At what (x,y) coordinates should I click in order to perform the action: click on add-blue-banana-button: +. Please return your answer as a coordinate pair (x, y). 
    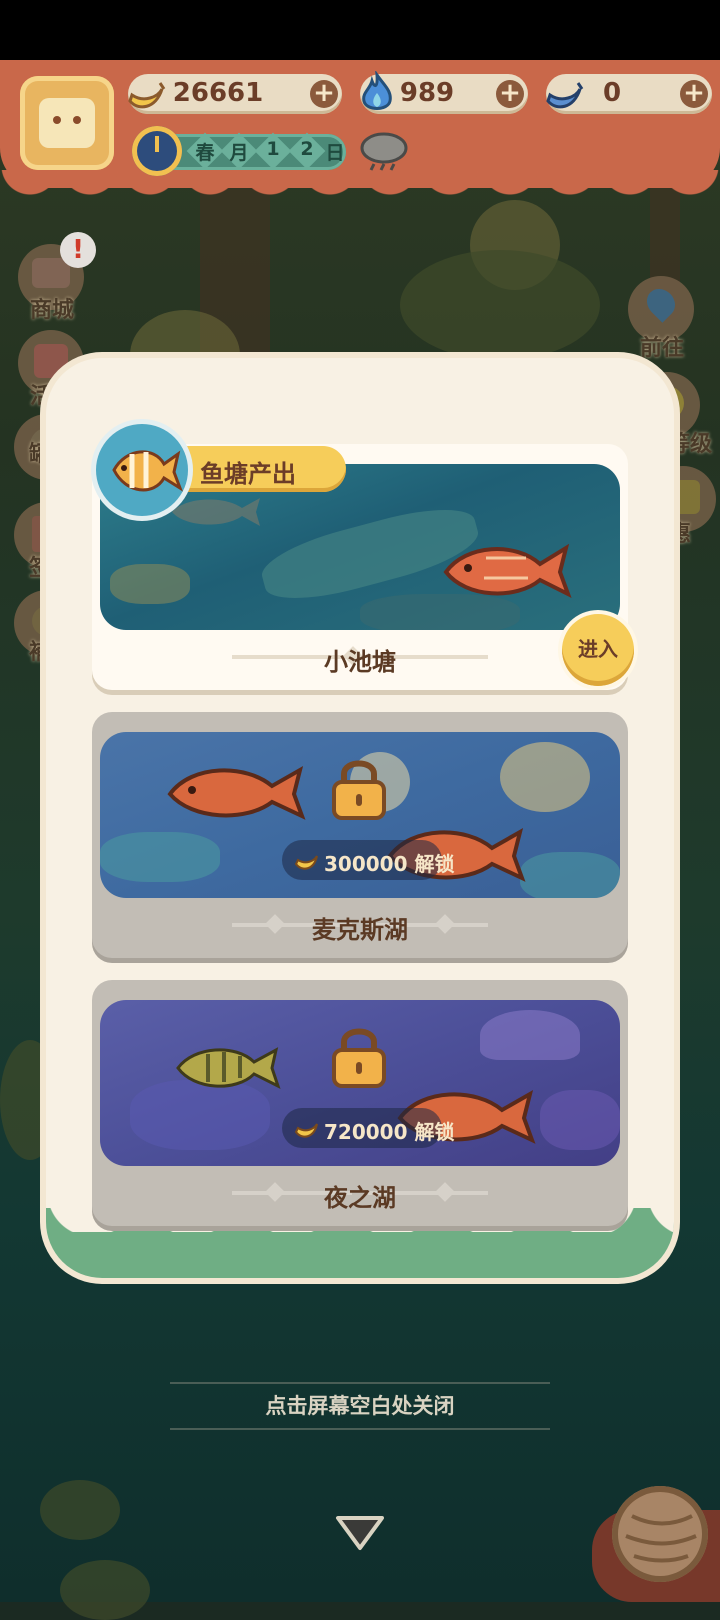
    Looking at the image, I should click on (694, 94).